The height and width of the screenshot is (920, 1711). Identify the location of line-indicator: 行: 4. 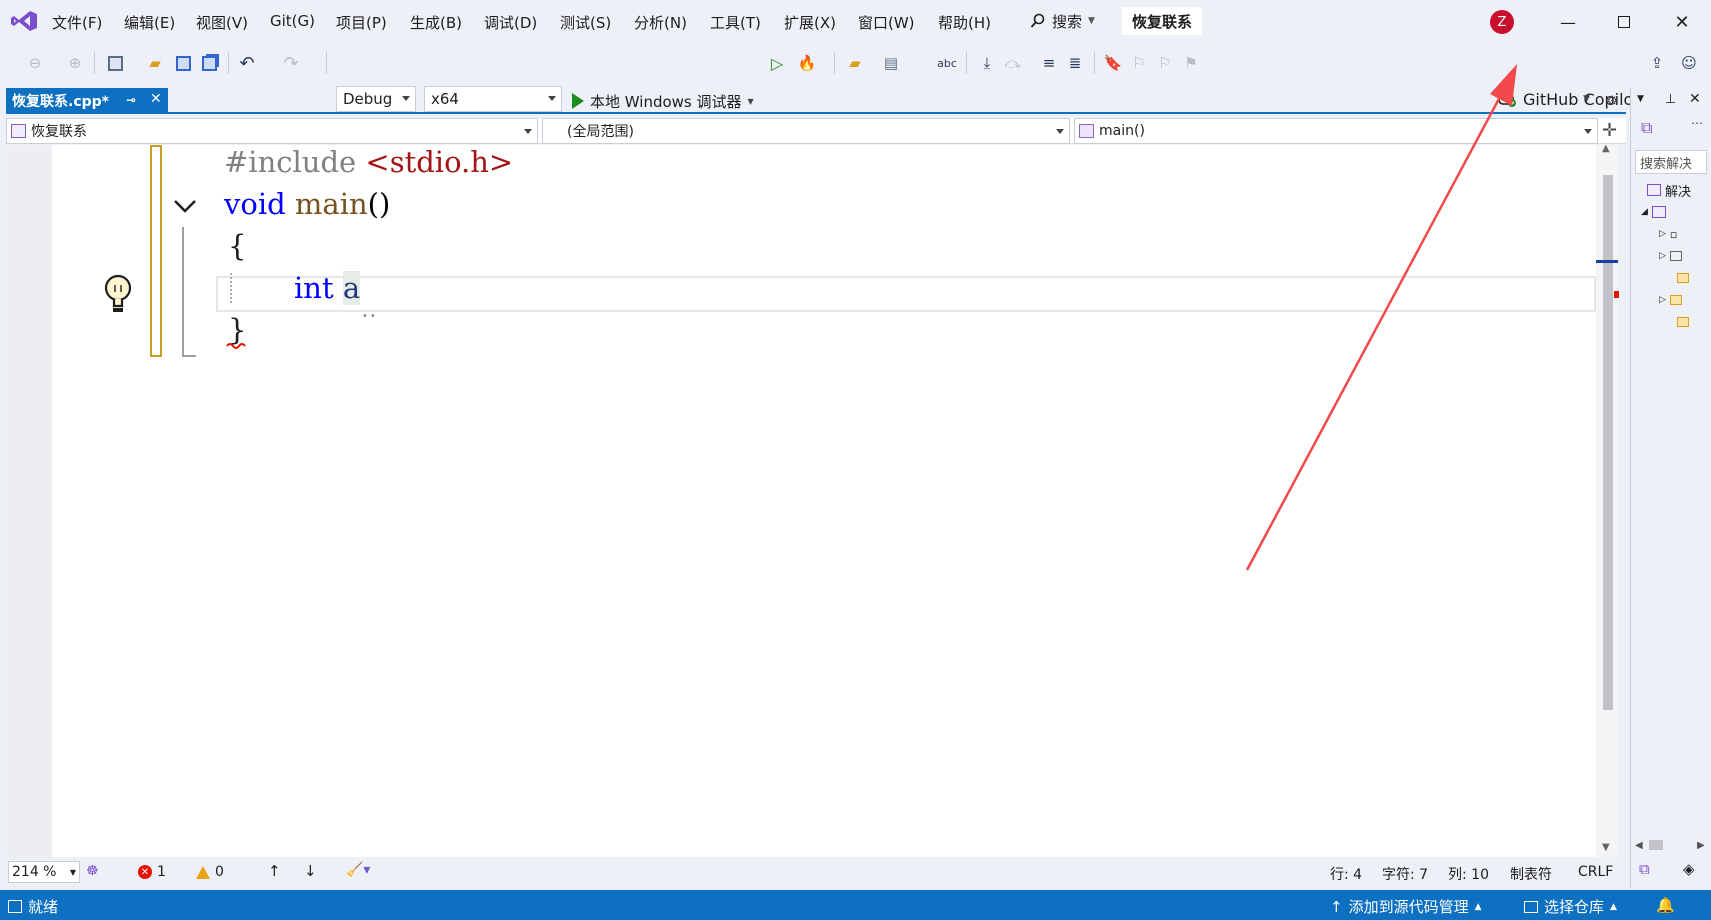
(1346, 874).